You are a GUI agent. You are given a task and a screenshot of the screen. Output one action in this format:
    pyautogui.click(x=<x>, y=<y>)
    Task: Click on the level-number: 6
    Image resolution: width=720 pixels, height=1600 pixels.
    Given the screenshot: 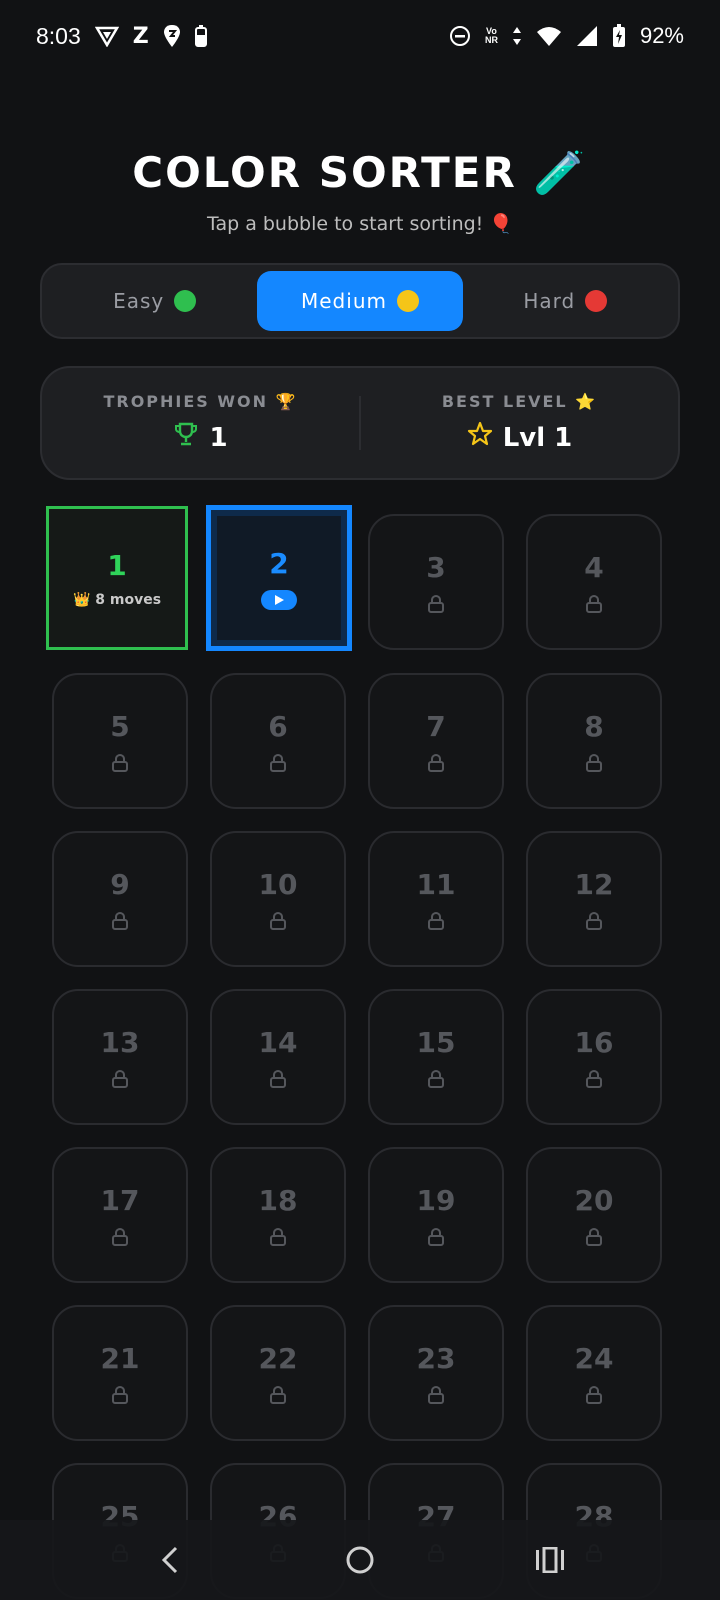 What is the action you would take?
    pyautogui.click(x=278, y=726)
    